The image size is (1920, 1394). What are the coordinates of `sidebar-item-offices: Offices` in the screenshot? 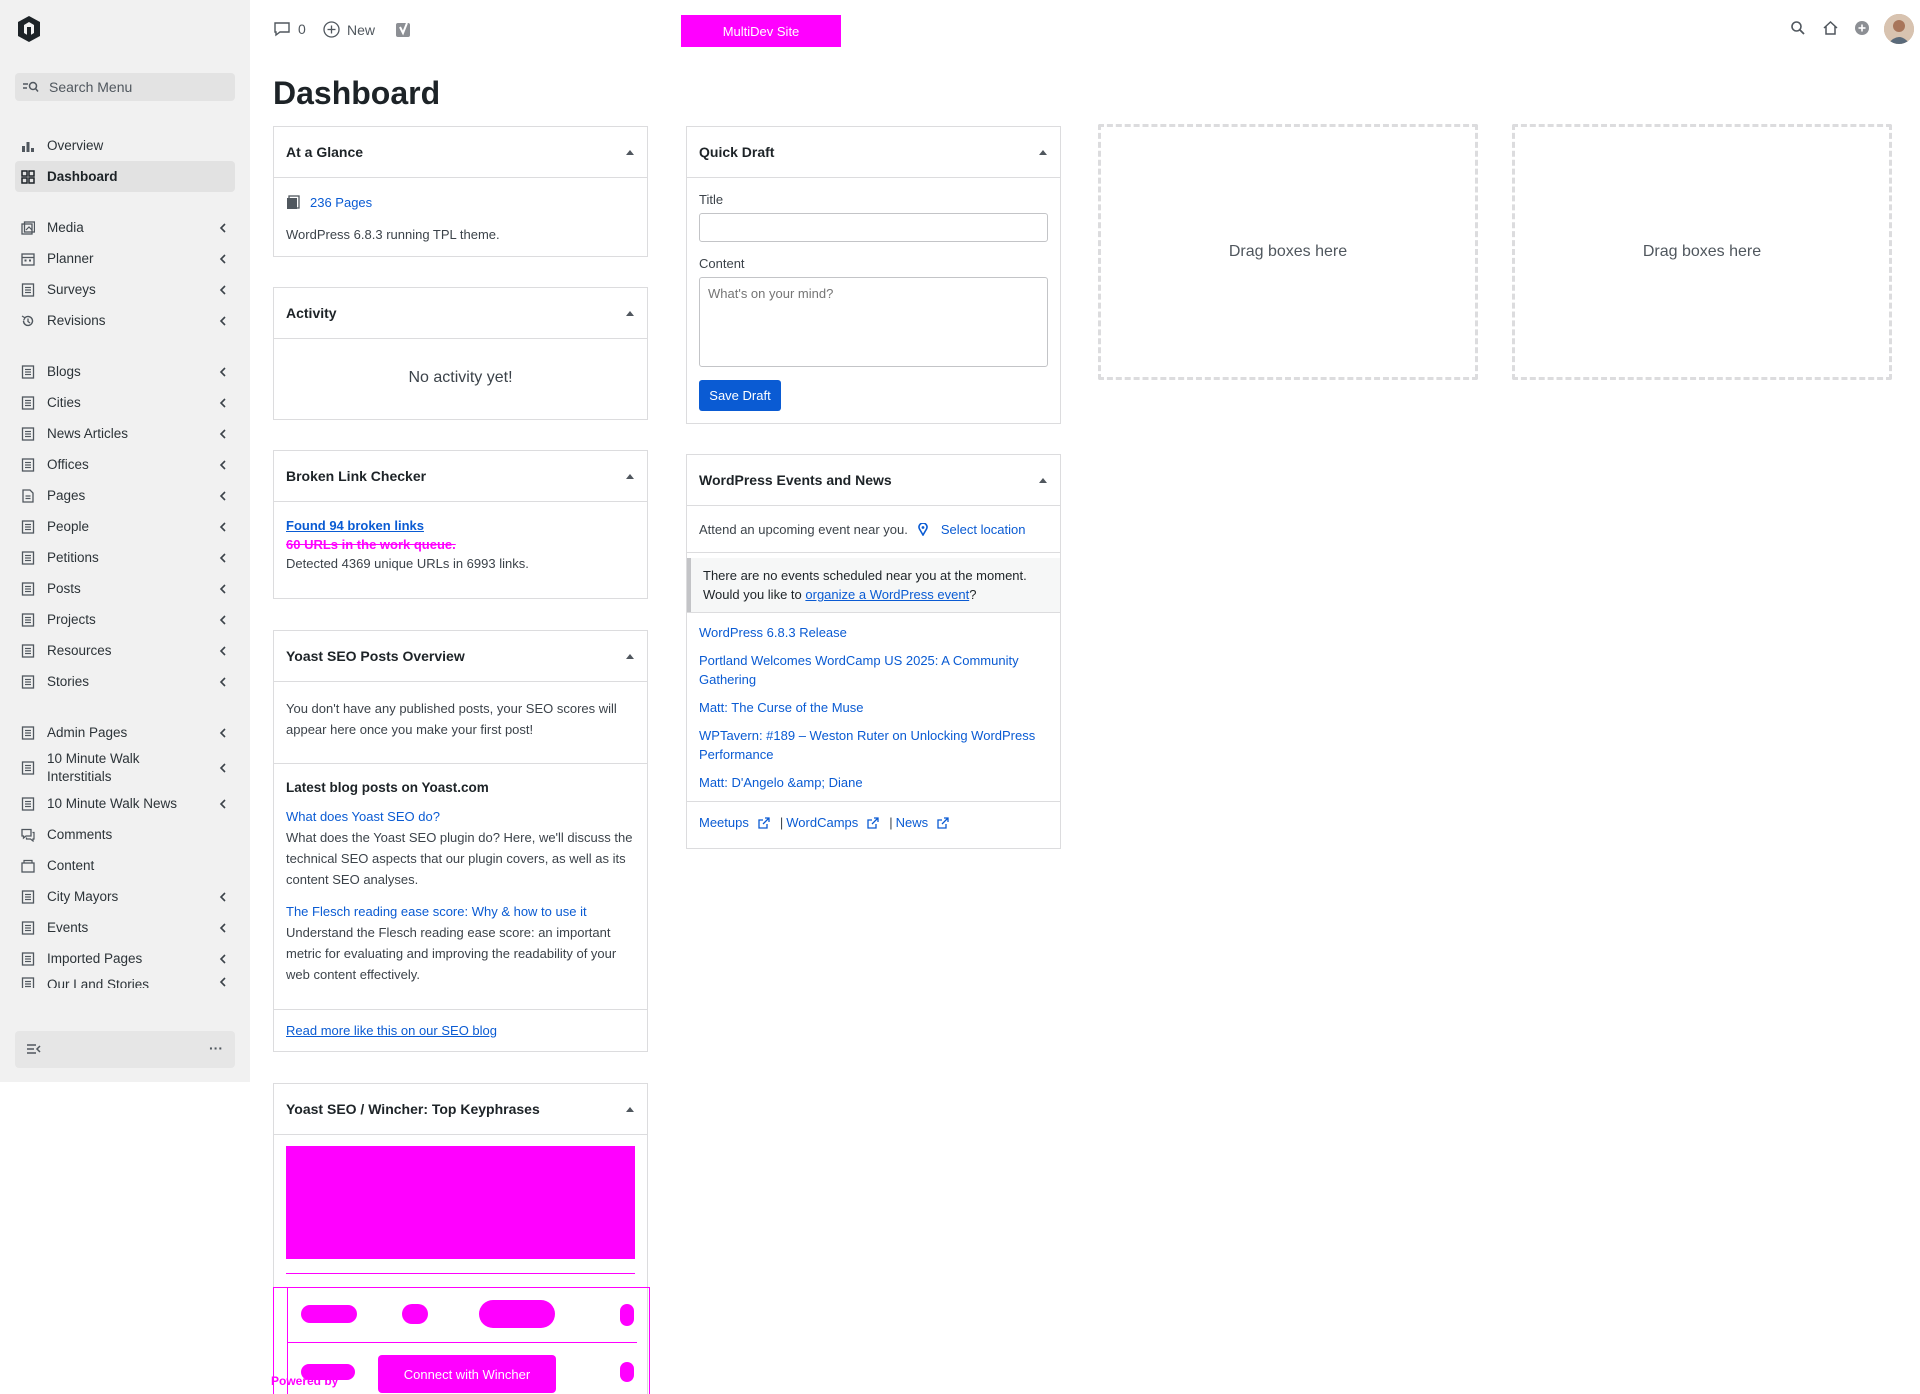 It's located at (125, 464).